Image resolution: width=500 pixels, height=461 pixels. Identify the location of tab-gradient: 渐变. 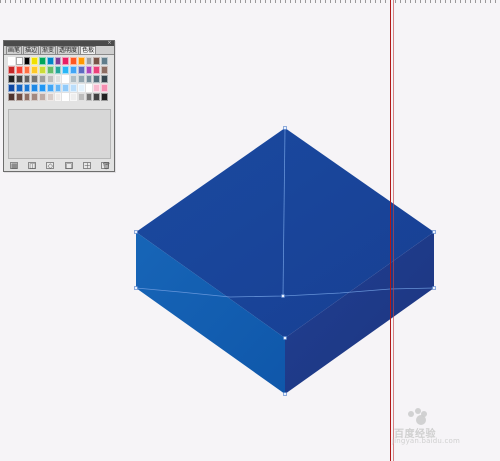
(48, 50).